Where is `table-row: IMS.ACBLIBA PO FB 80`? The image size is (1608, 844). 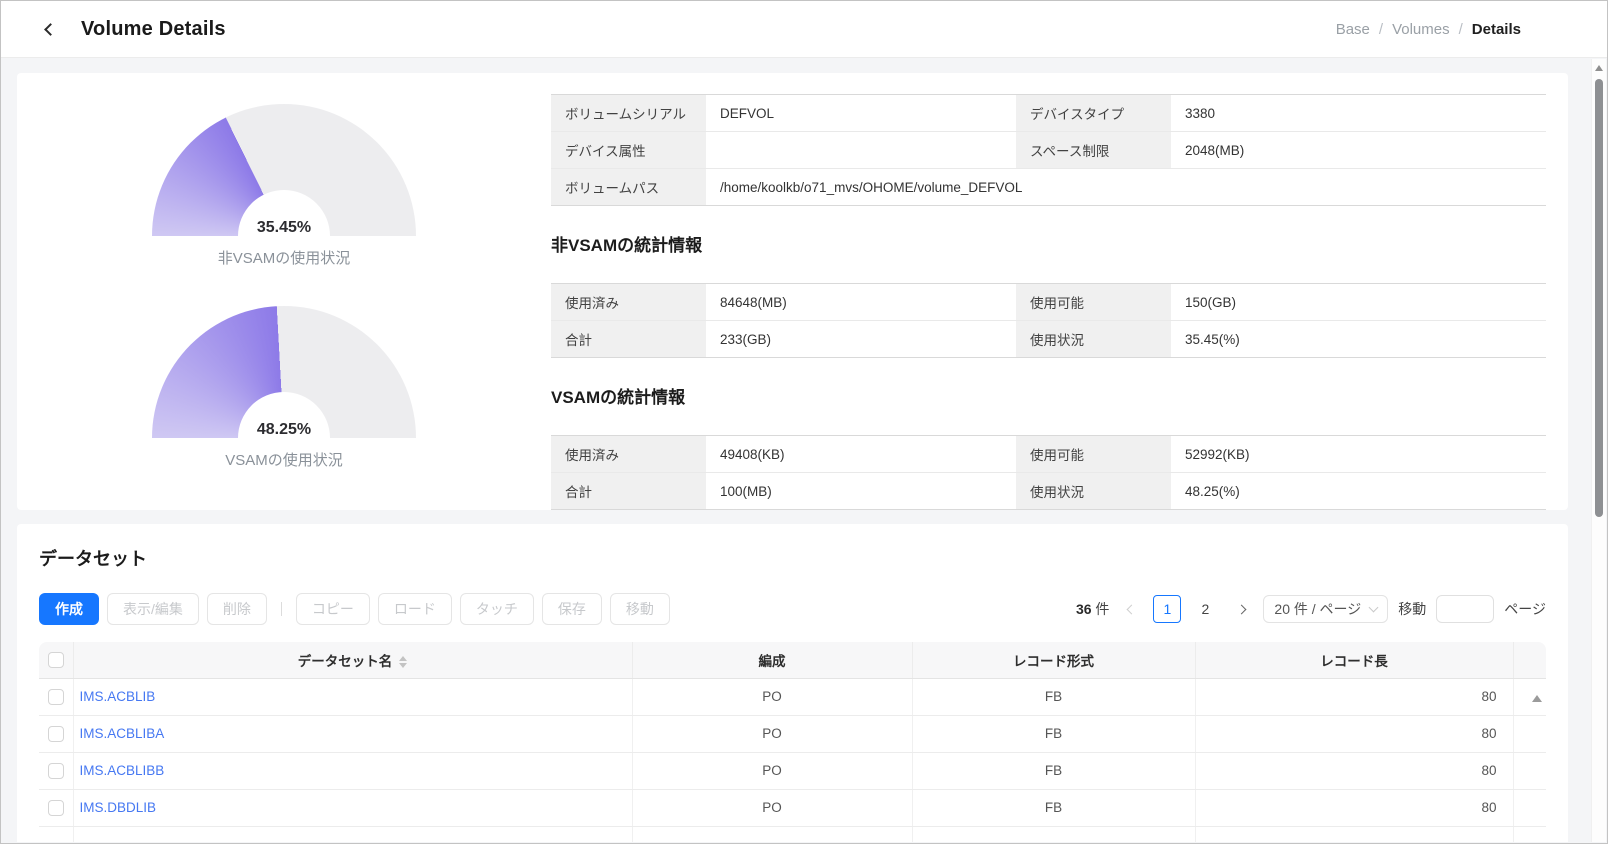
table-row: IMS.ACBLIBA PO FB 80 is located at coordinates (792, 734).